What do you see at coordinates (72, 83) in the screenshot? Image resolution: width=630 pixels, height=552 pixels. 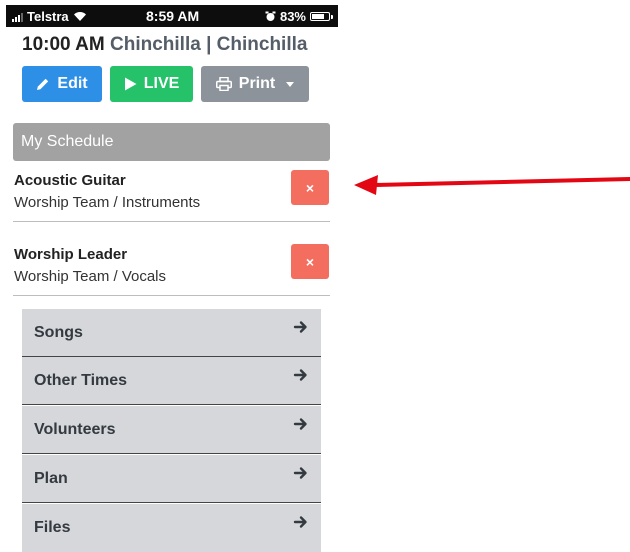 I see `edit-label: Edit` at bounding box center [72, 83].